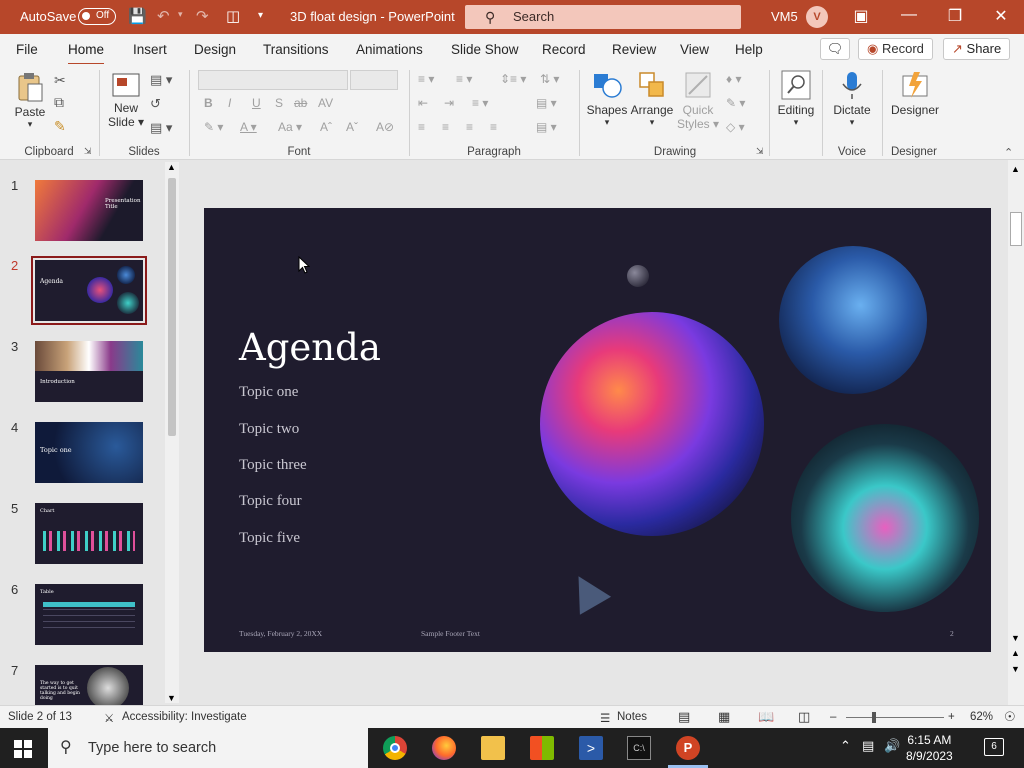 Image resolution: width=1024 pixels, height=768 pixels. What do you see at coordinates (804, 717) in the screenshot?
I see `slideshow-icon: ◫` at bounding box center [804, 717].